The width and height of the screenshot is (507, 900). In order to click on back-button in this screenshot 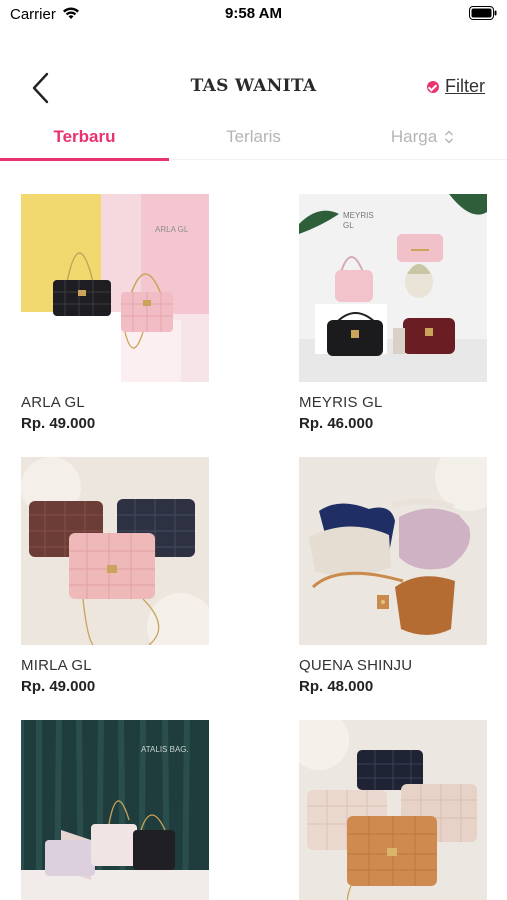, I will do `click(41, 88)`.